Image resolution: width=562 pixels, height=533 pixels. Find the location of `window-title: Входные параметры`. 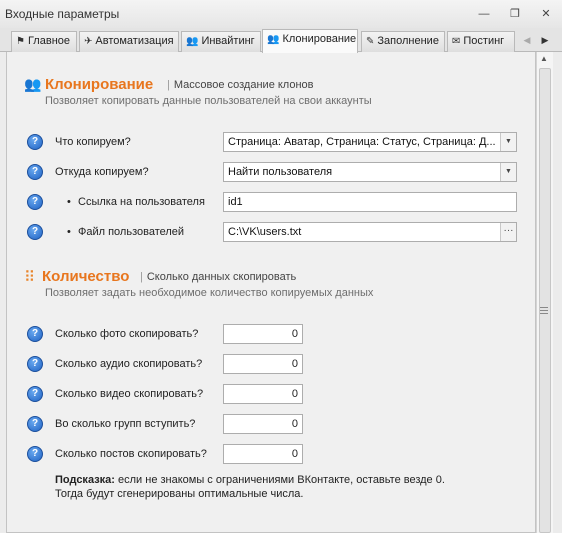

window-title: Входные параметры is located at coordinates (62, 14).